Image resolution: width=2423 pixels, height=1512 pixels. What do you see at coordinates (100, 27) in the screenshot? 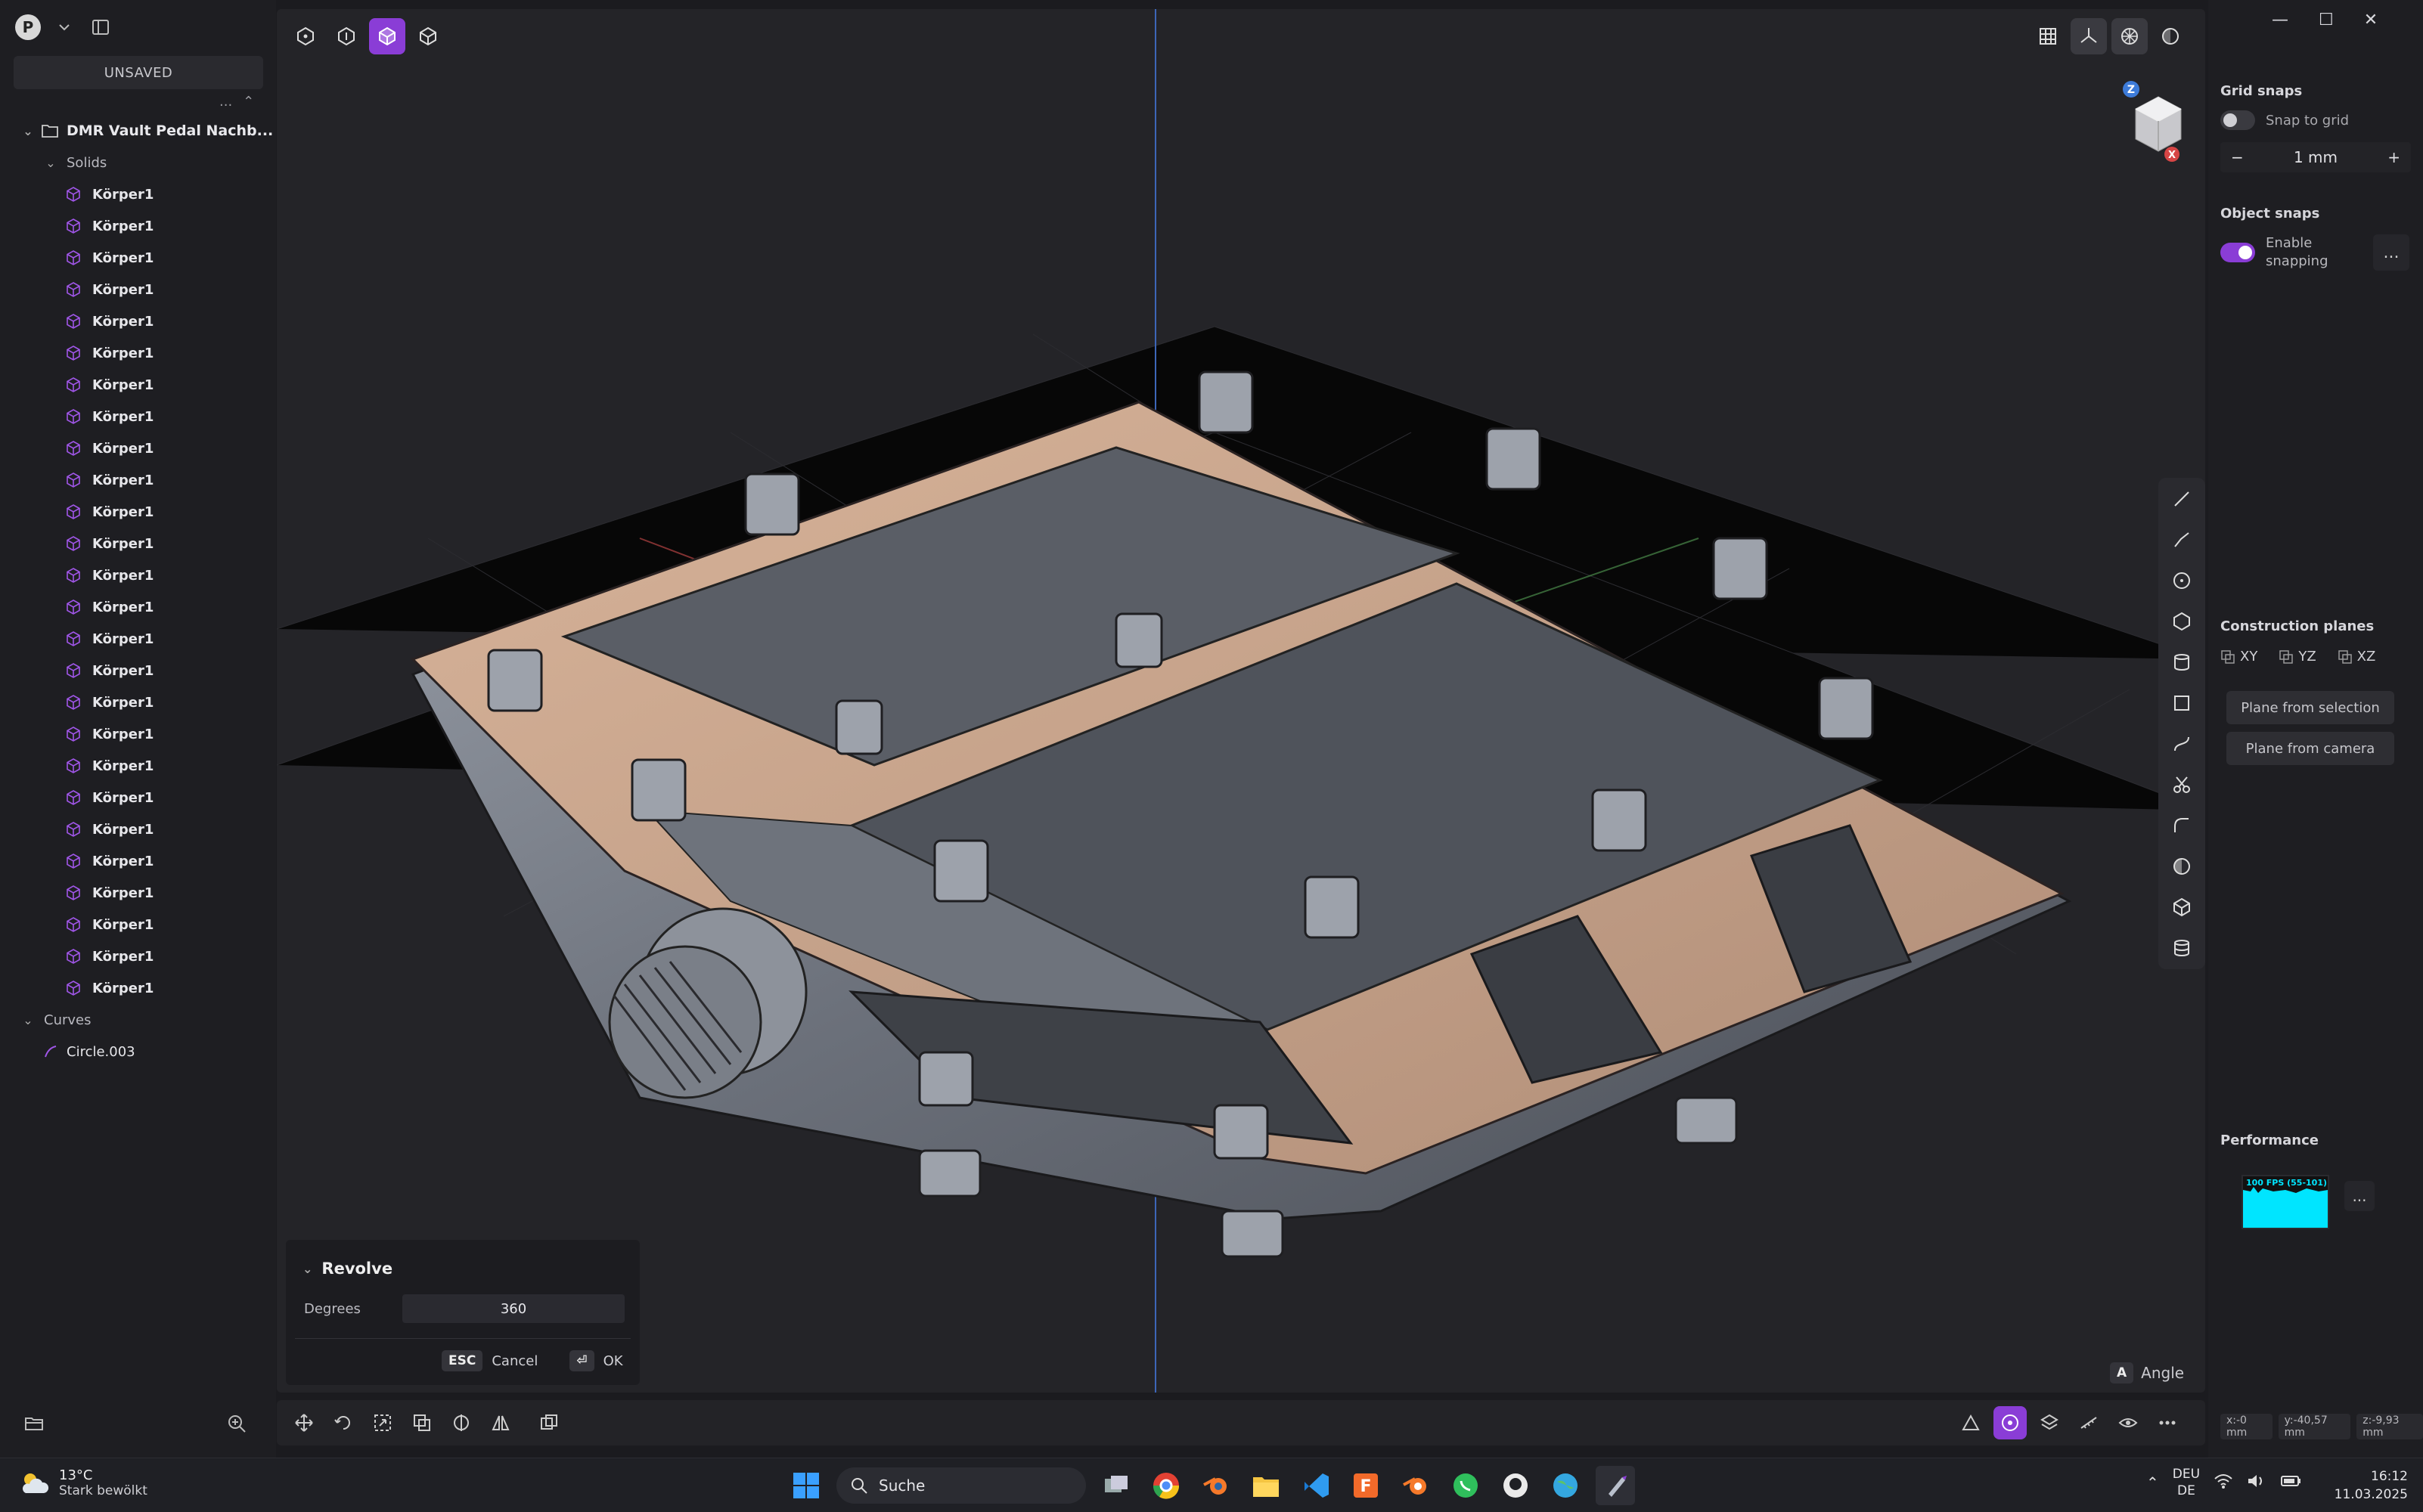
I see `sidebar-toggle-icon` at bounding box center [100, 27].